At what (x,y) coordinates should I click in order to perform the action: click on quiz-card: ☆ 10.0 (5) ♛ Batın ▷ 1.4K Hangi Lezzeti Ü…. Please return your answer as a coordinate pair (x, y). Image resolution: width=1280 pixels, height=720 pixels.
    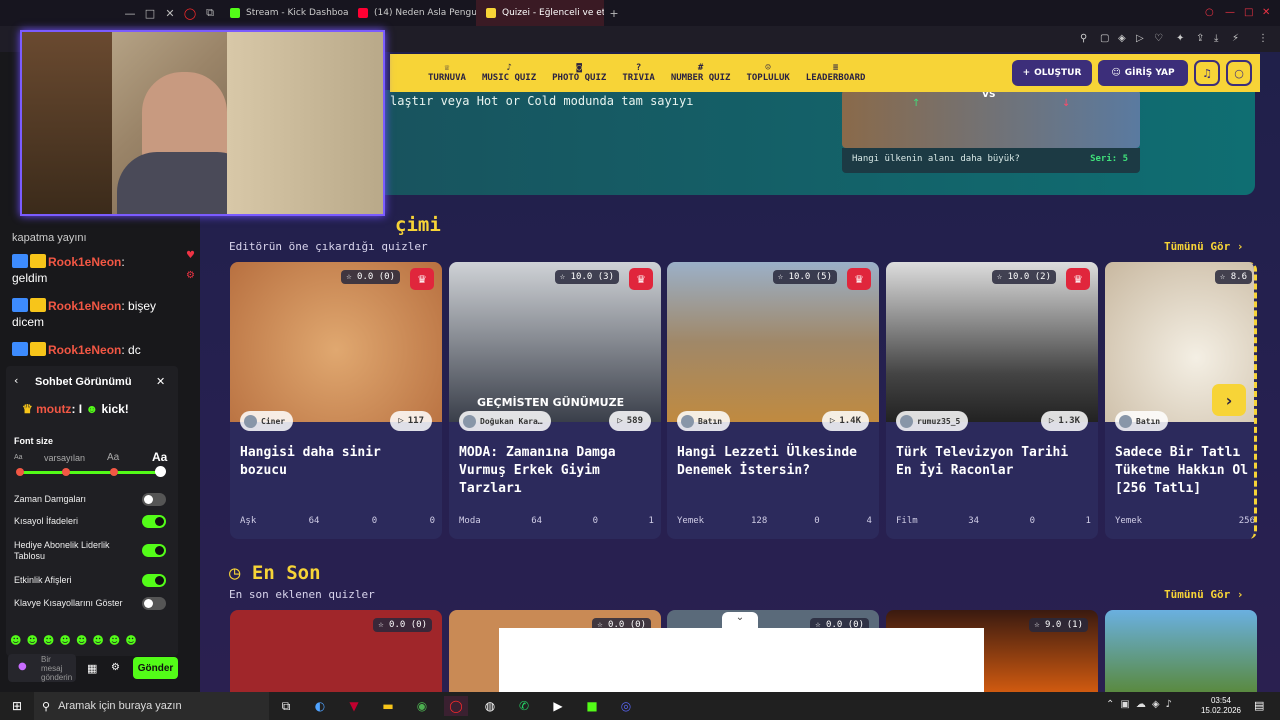
    Looking at the image, I should click on (773, 400).